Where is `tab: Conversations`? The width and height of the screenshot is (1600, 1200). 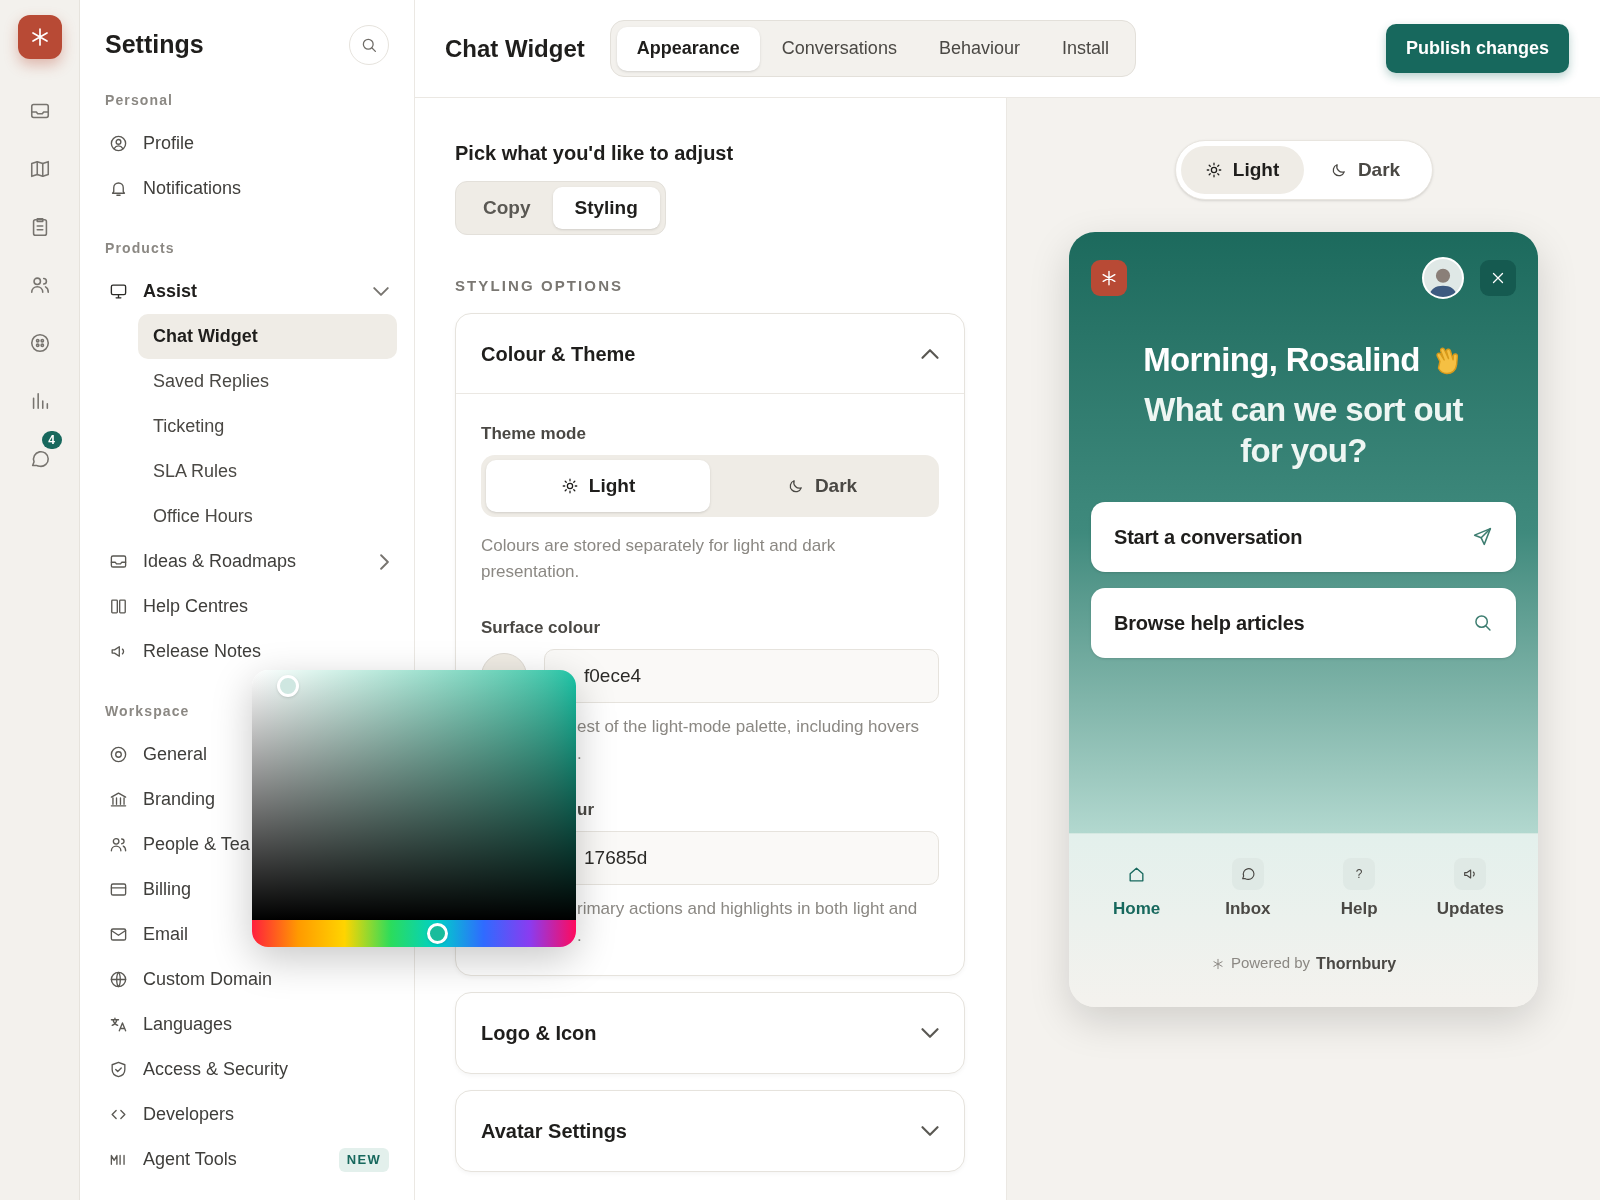
tab: Conversations is located at coordinates (839, 48).